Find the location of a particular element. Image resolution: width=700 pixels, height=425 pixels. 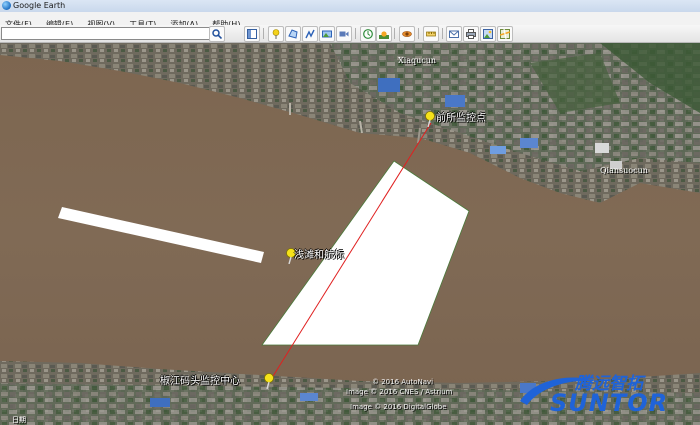

sunlight-icon is located at coordinates (384, 35).